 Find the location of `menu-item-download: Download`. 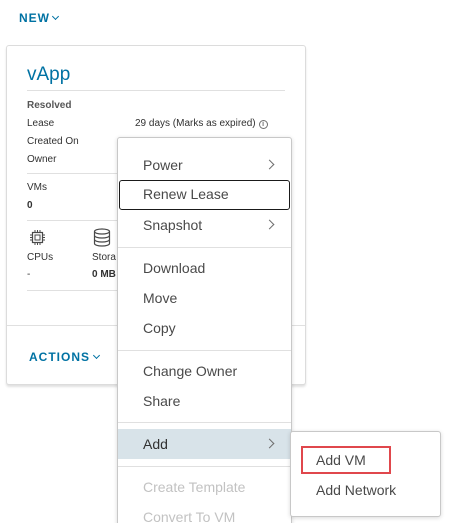

menu-item-download: Download is located at coordinates (204, 268).